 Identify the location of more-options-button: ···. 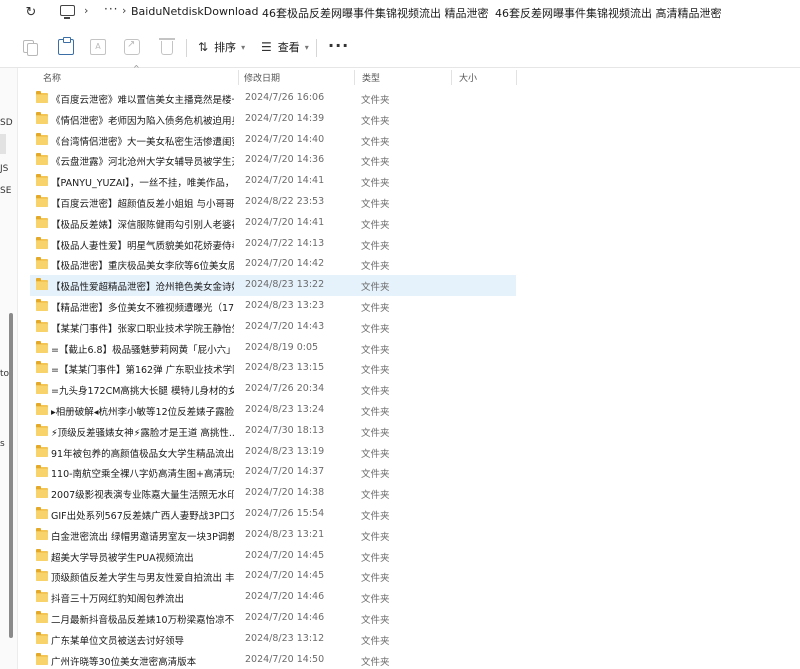
(338, 45).